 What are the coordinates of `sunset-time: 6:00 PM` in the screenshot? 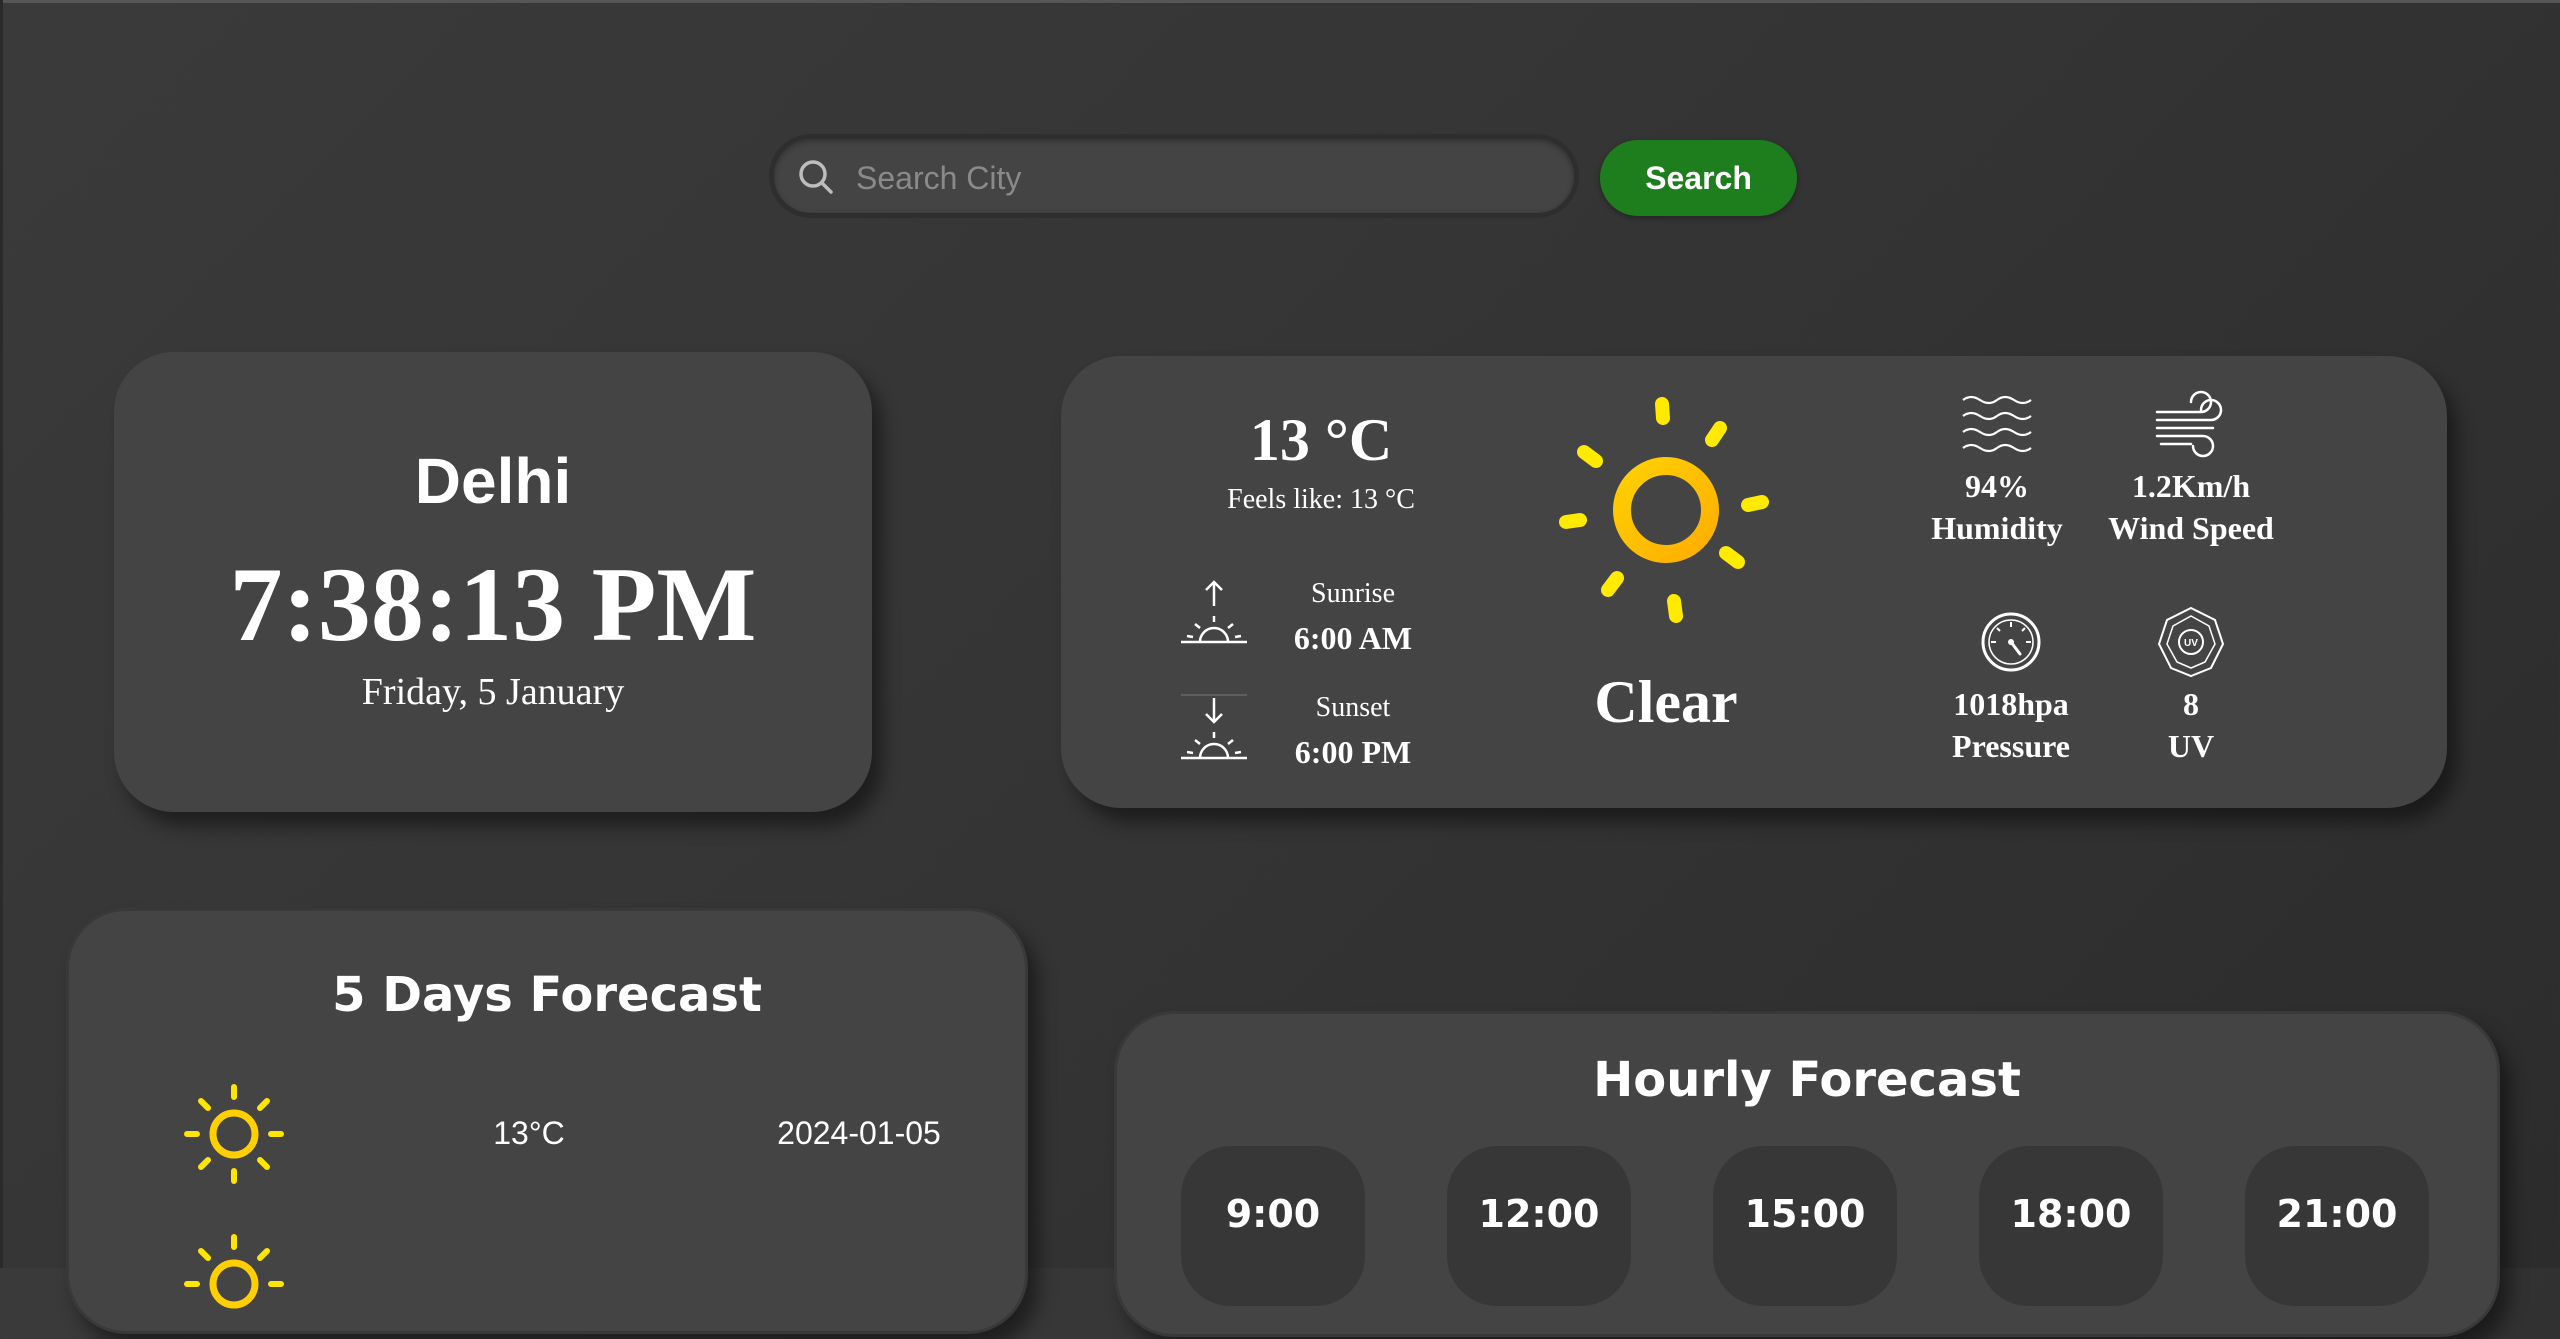 It's located at (1353, 752).